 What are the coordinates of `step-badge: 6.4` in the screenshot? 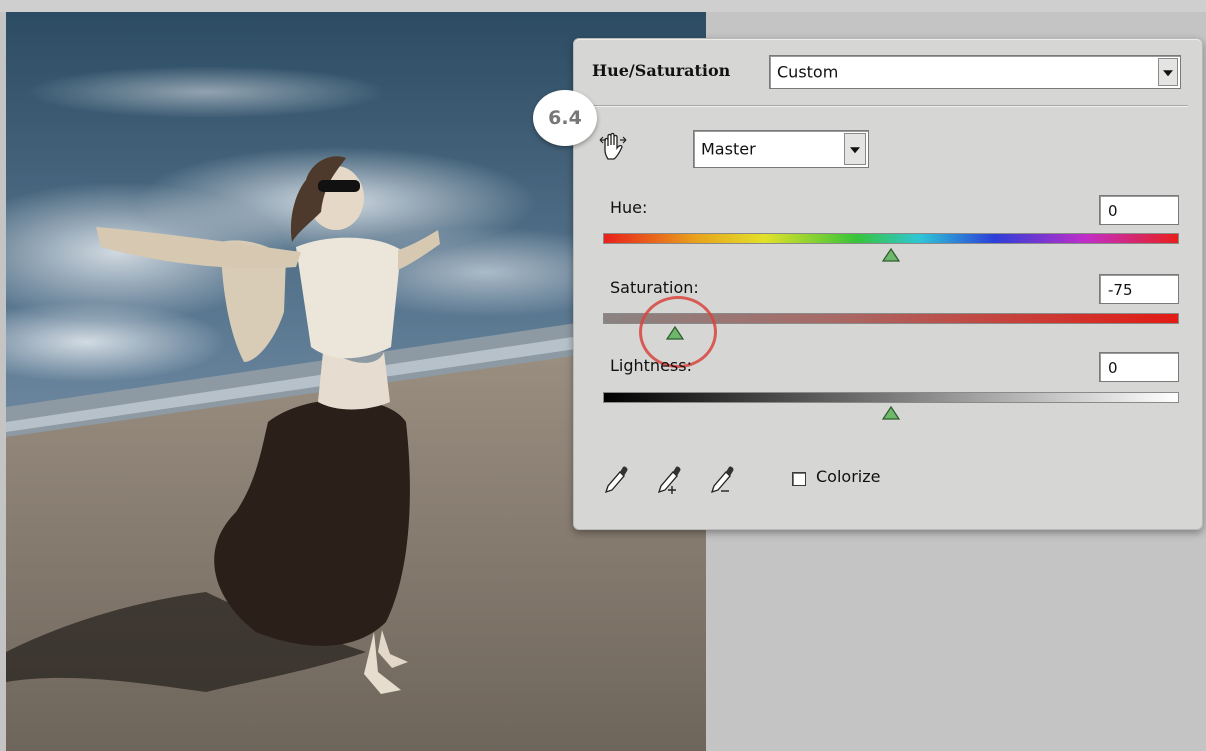 It's located at (565, 118).